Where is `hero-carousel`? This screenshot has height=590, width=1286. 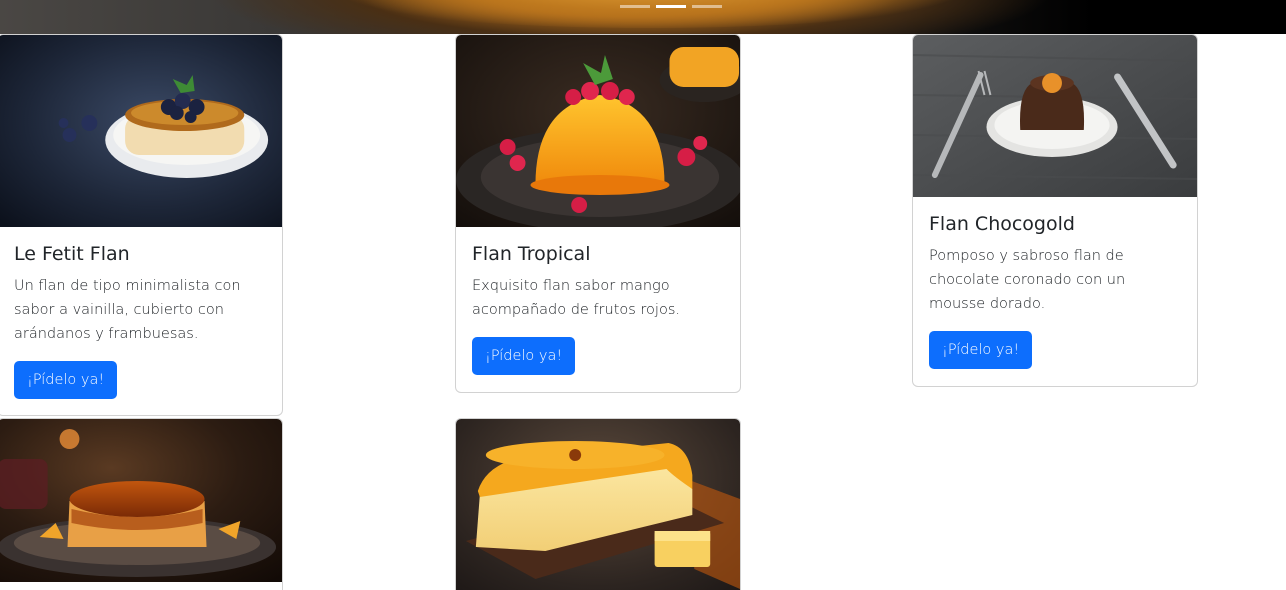 hero-carousel is located at coordinates (643, 17).